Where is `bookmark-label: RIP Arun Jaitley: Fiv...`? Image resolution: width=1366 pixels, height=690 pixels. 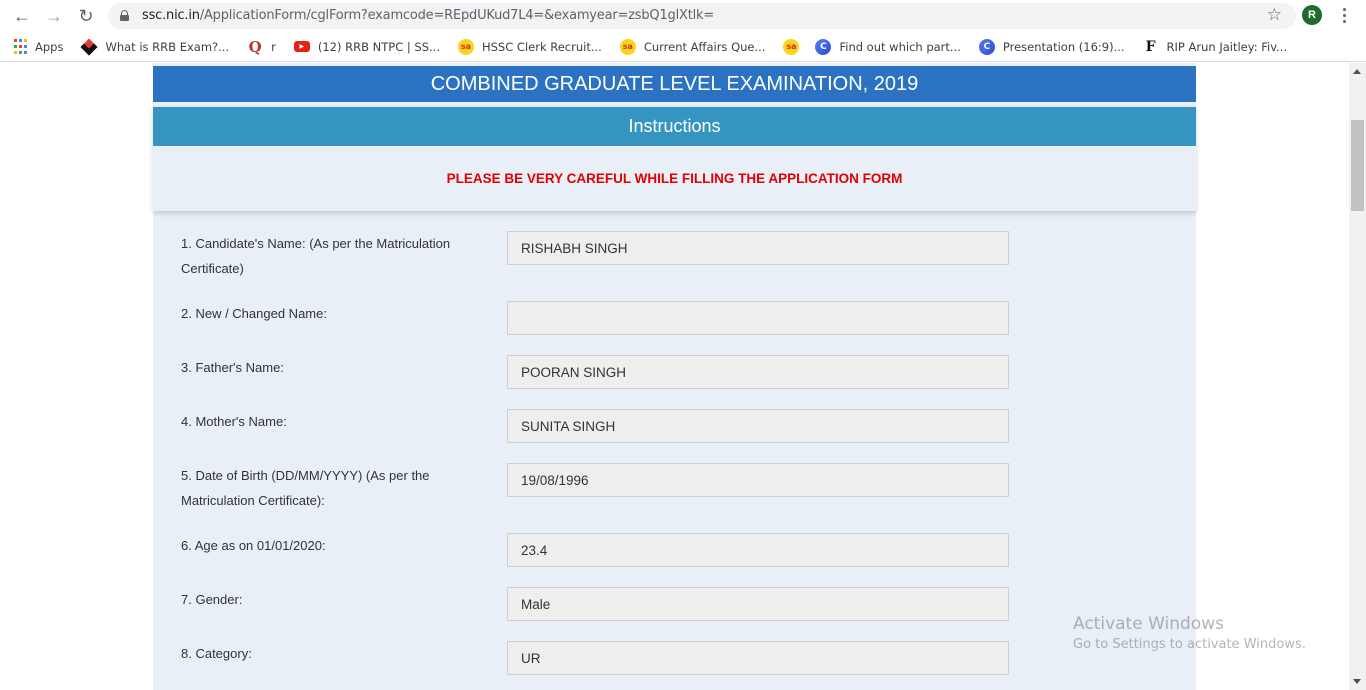
bookmark-label: RIP Arun Jaitley: Fiv... is located at coordinates (1227, 46).